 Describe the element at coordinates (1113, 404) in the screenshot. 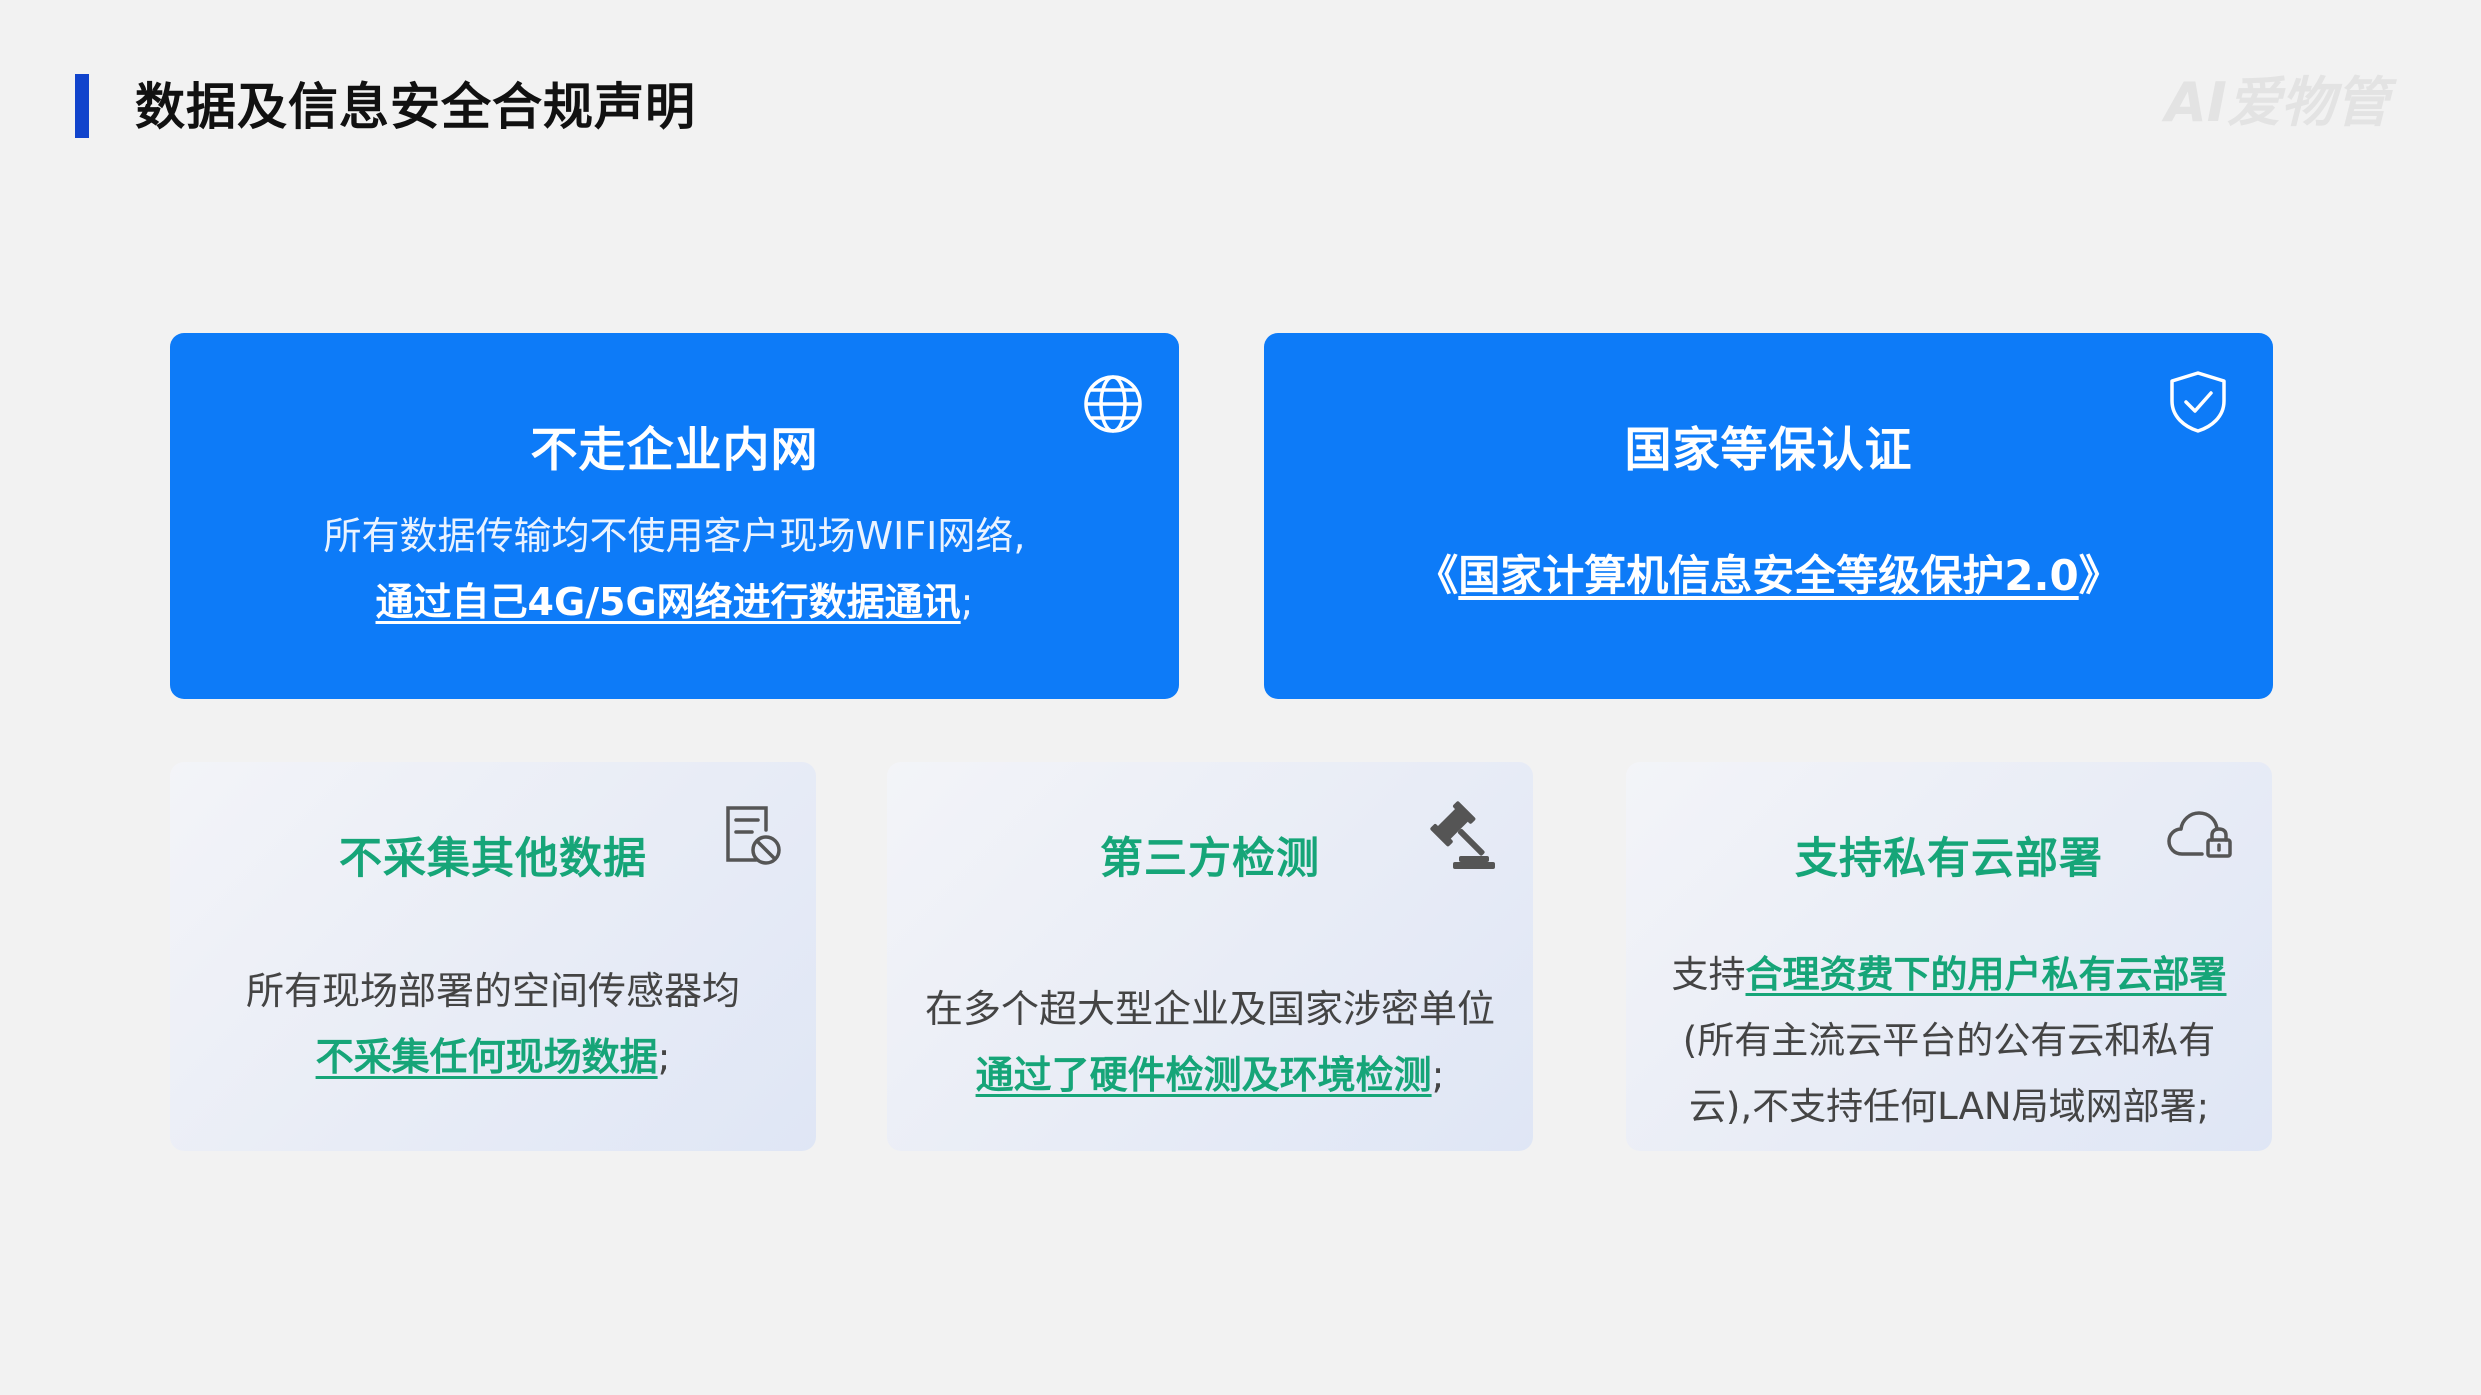

I see `globe-icon` at that location.